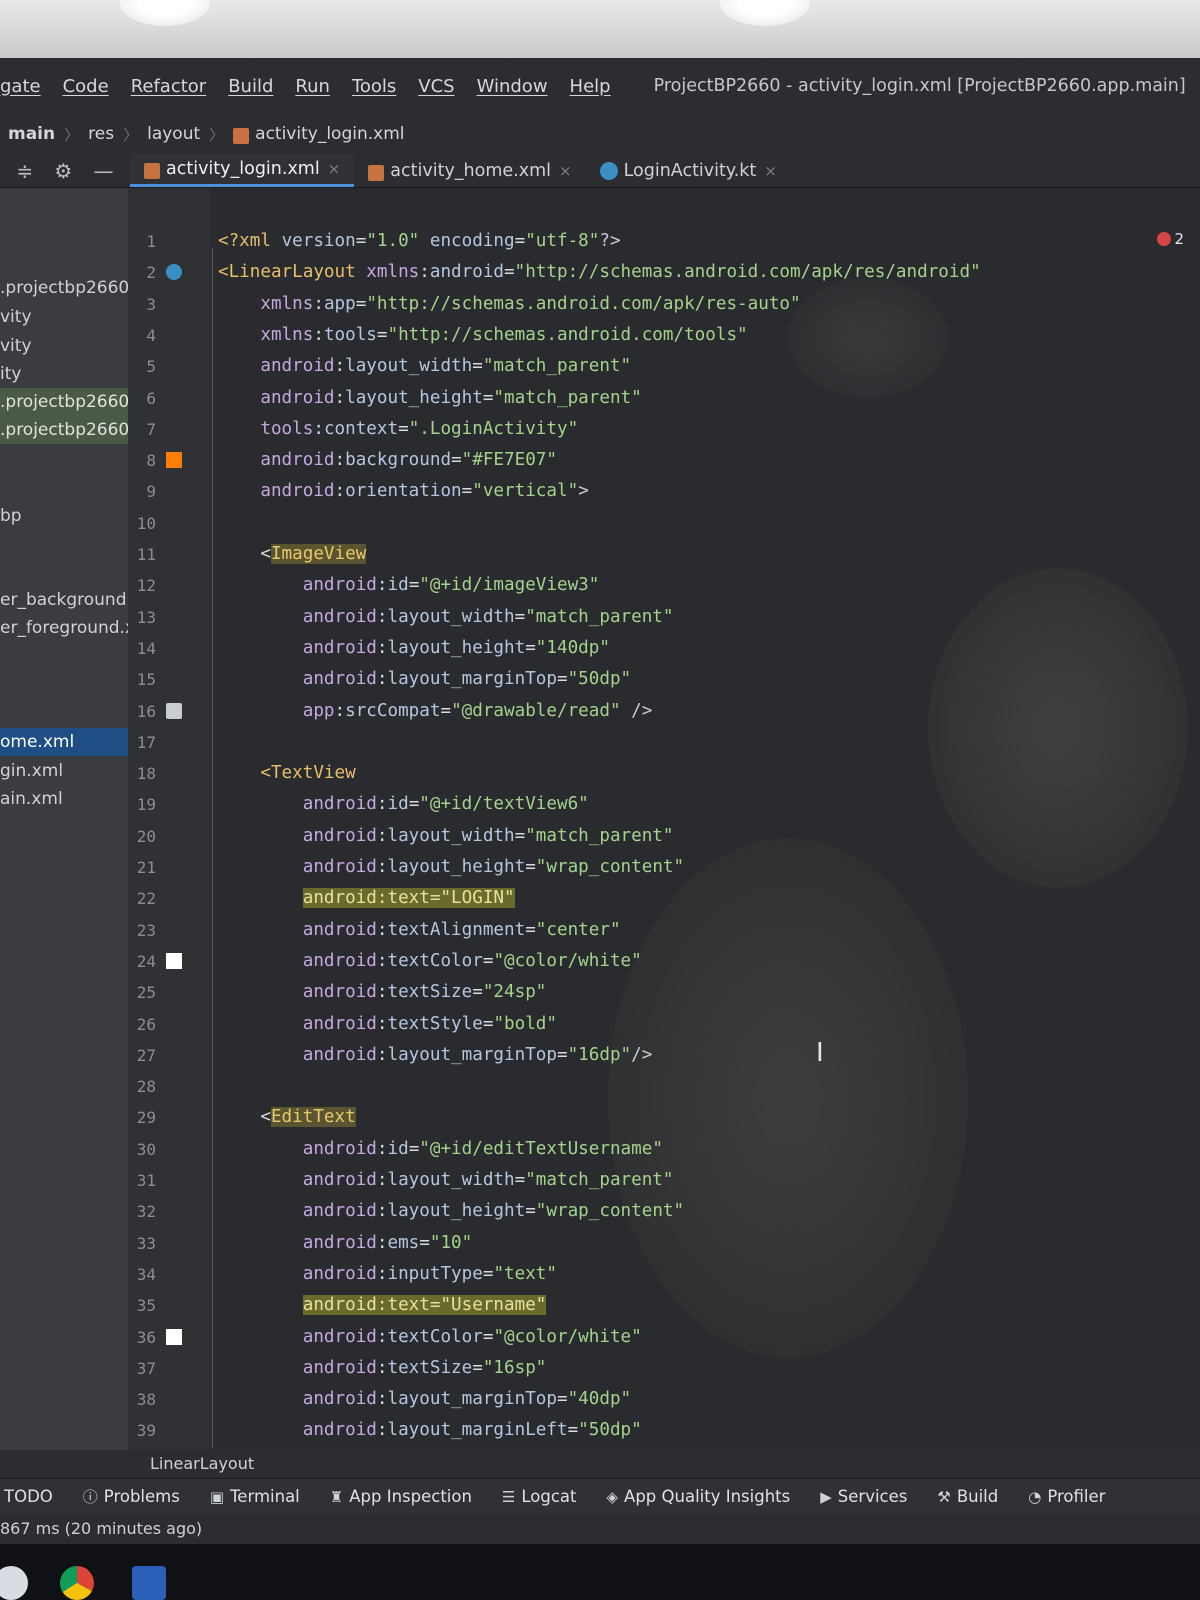 The image size is (1200, 1600). I want to click on code-line: 26 android:textStyle="bold", so click(664, 1024).